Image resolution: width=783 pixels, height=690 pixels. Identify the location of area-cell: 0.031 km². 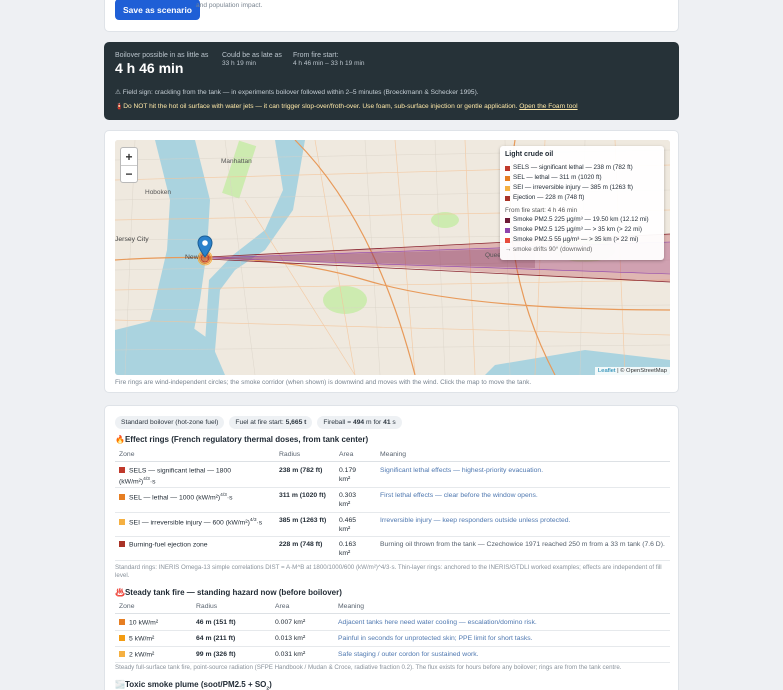
(290, 654).